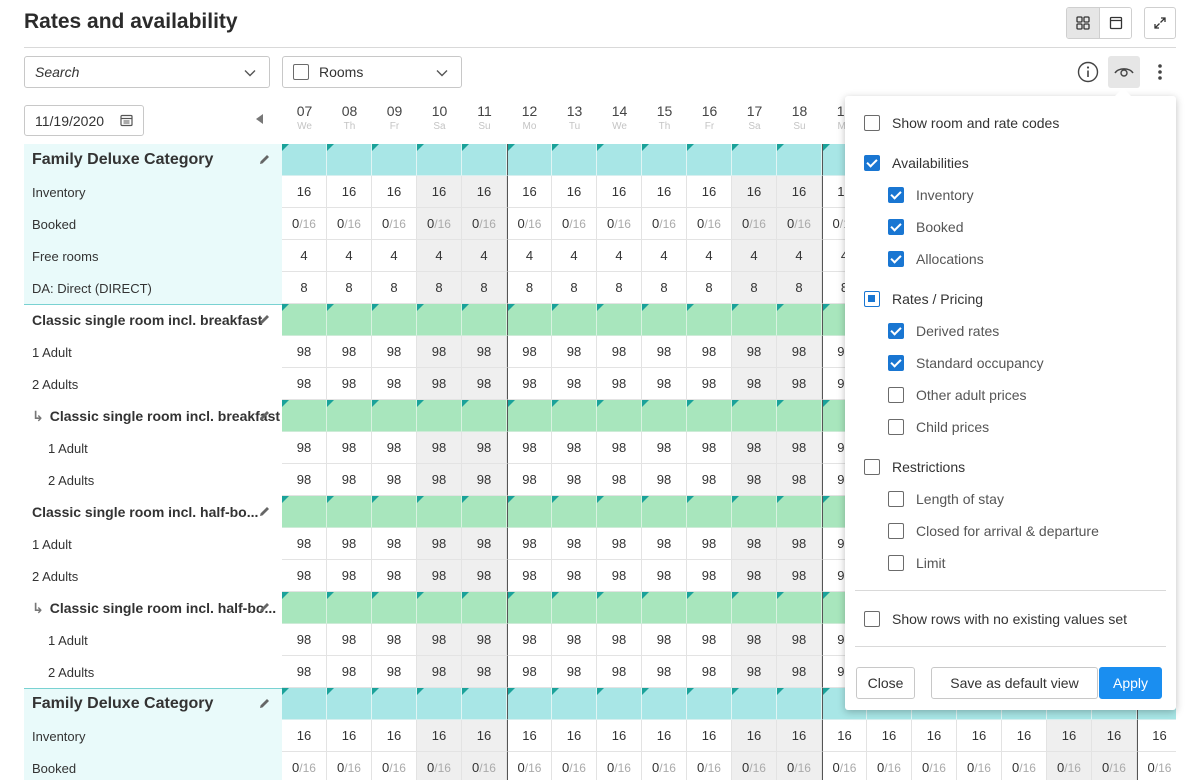 The height and width of the screenshot is (780, 1200). What do you see at coordinates (885, 683) in the screenshot?
I see `close-button: Close` at bounding box center [885, 683].